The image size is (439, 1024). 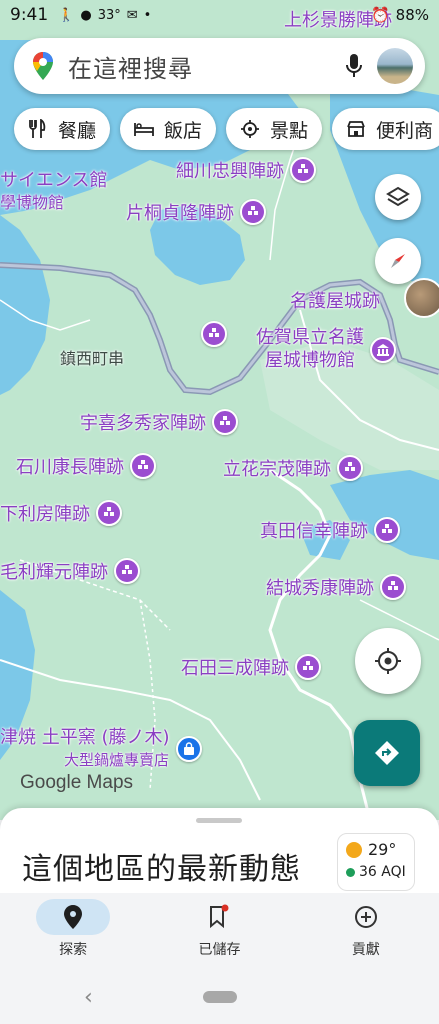 I want to click on poi-science-museum: サイエンス館 學博物館, so click(x=53, y=191).